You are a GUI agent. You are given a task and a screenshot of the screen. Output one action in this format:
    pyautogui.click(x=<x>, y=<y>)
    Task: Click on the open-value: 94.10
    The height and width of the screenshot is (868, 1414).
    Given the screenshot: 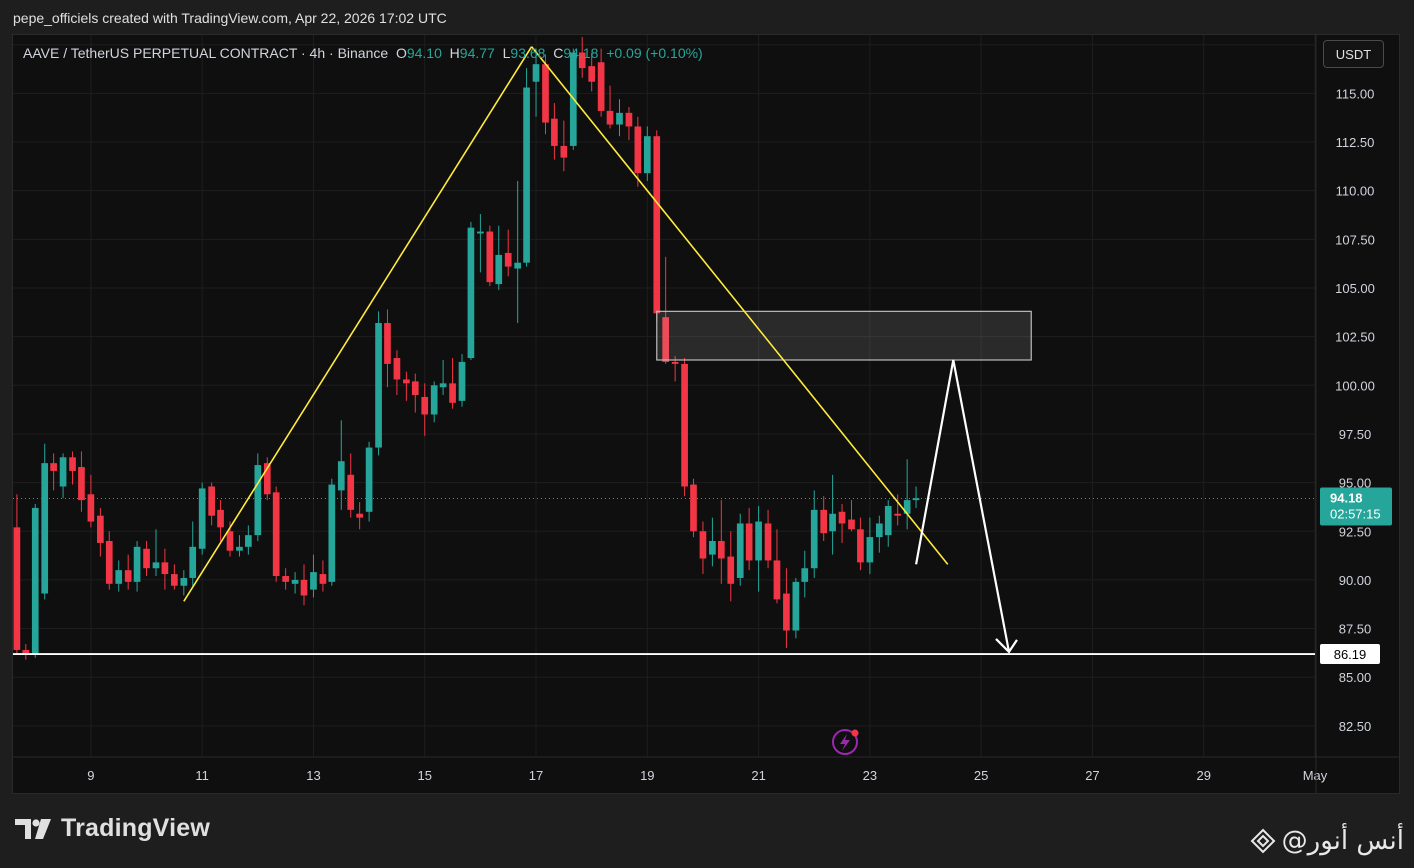 What is the action you would take?
    pyautogui.click(x=424, y=53)
    